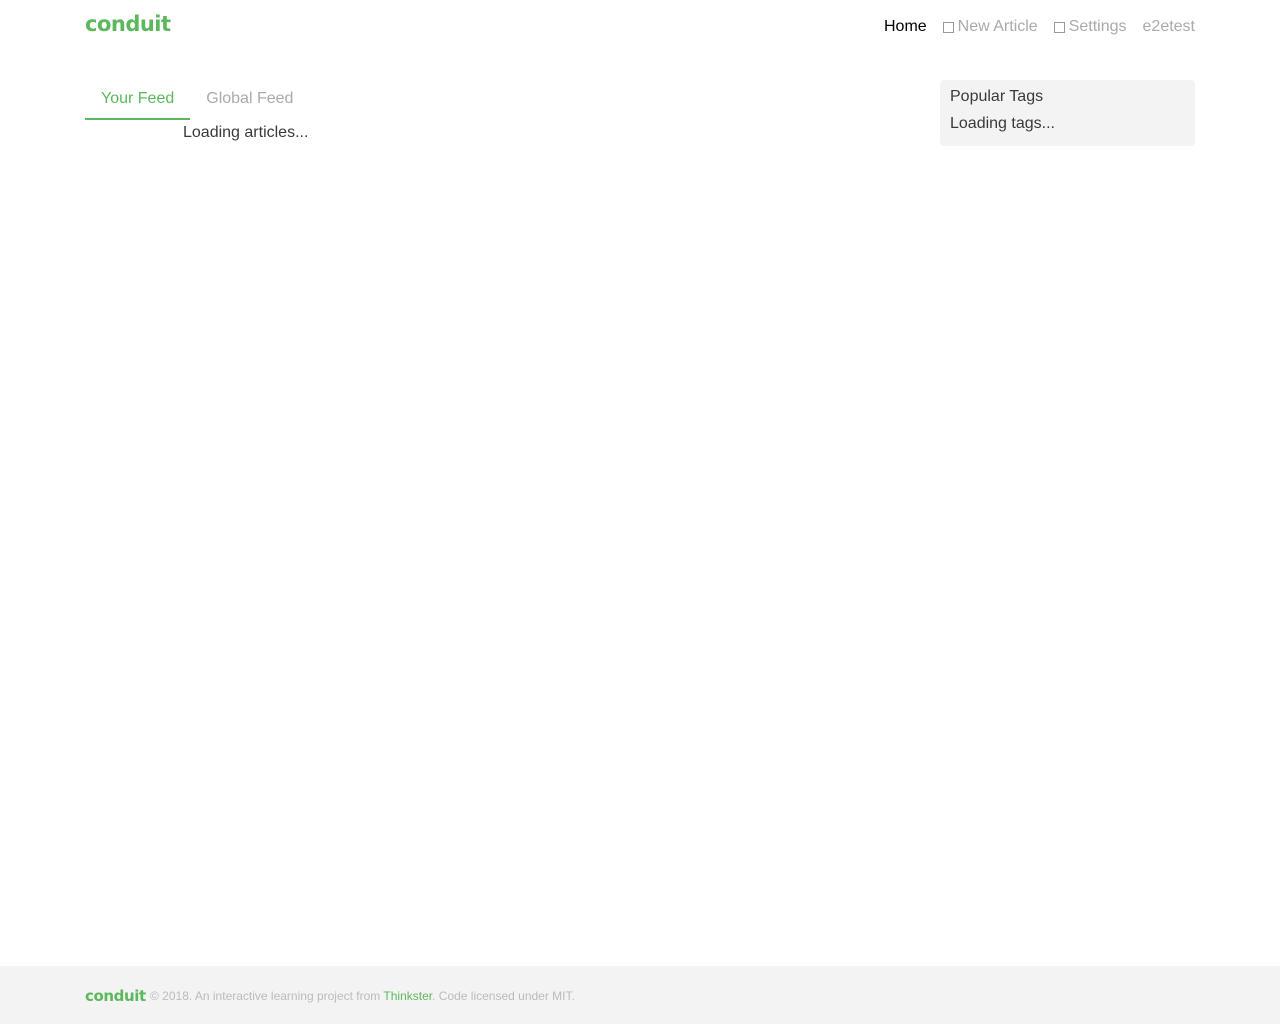 The height and width of the screenshot is (1024, 1280). I want to click on feed-toggle: Your Feed Global Feed, so click(197, 100).